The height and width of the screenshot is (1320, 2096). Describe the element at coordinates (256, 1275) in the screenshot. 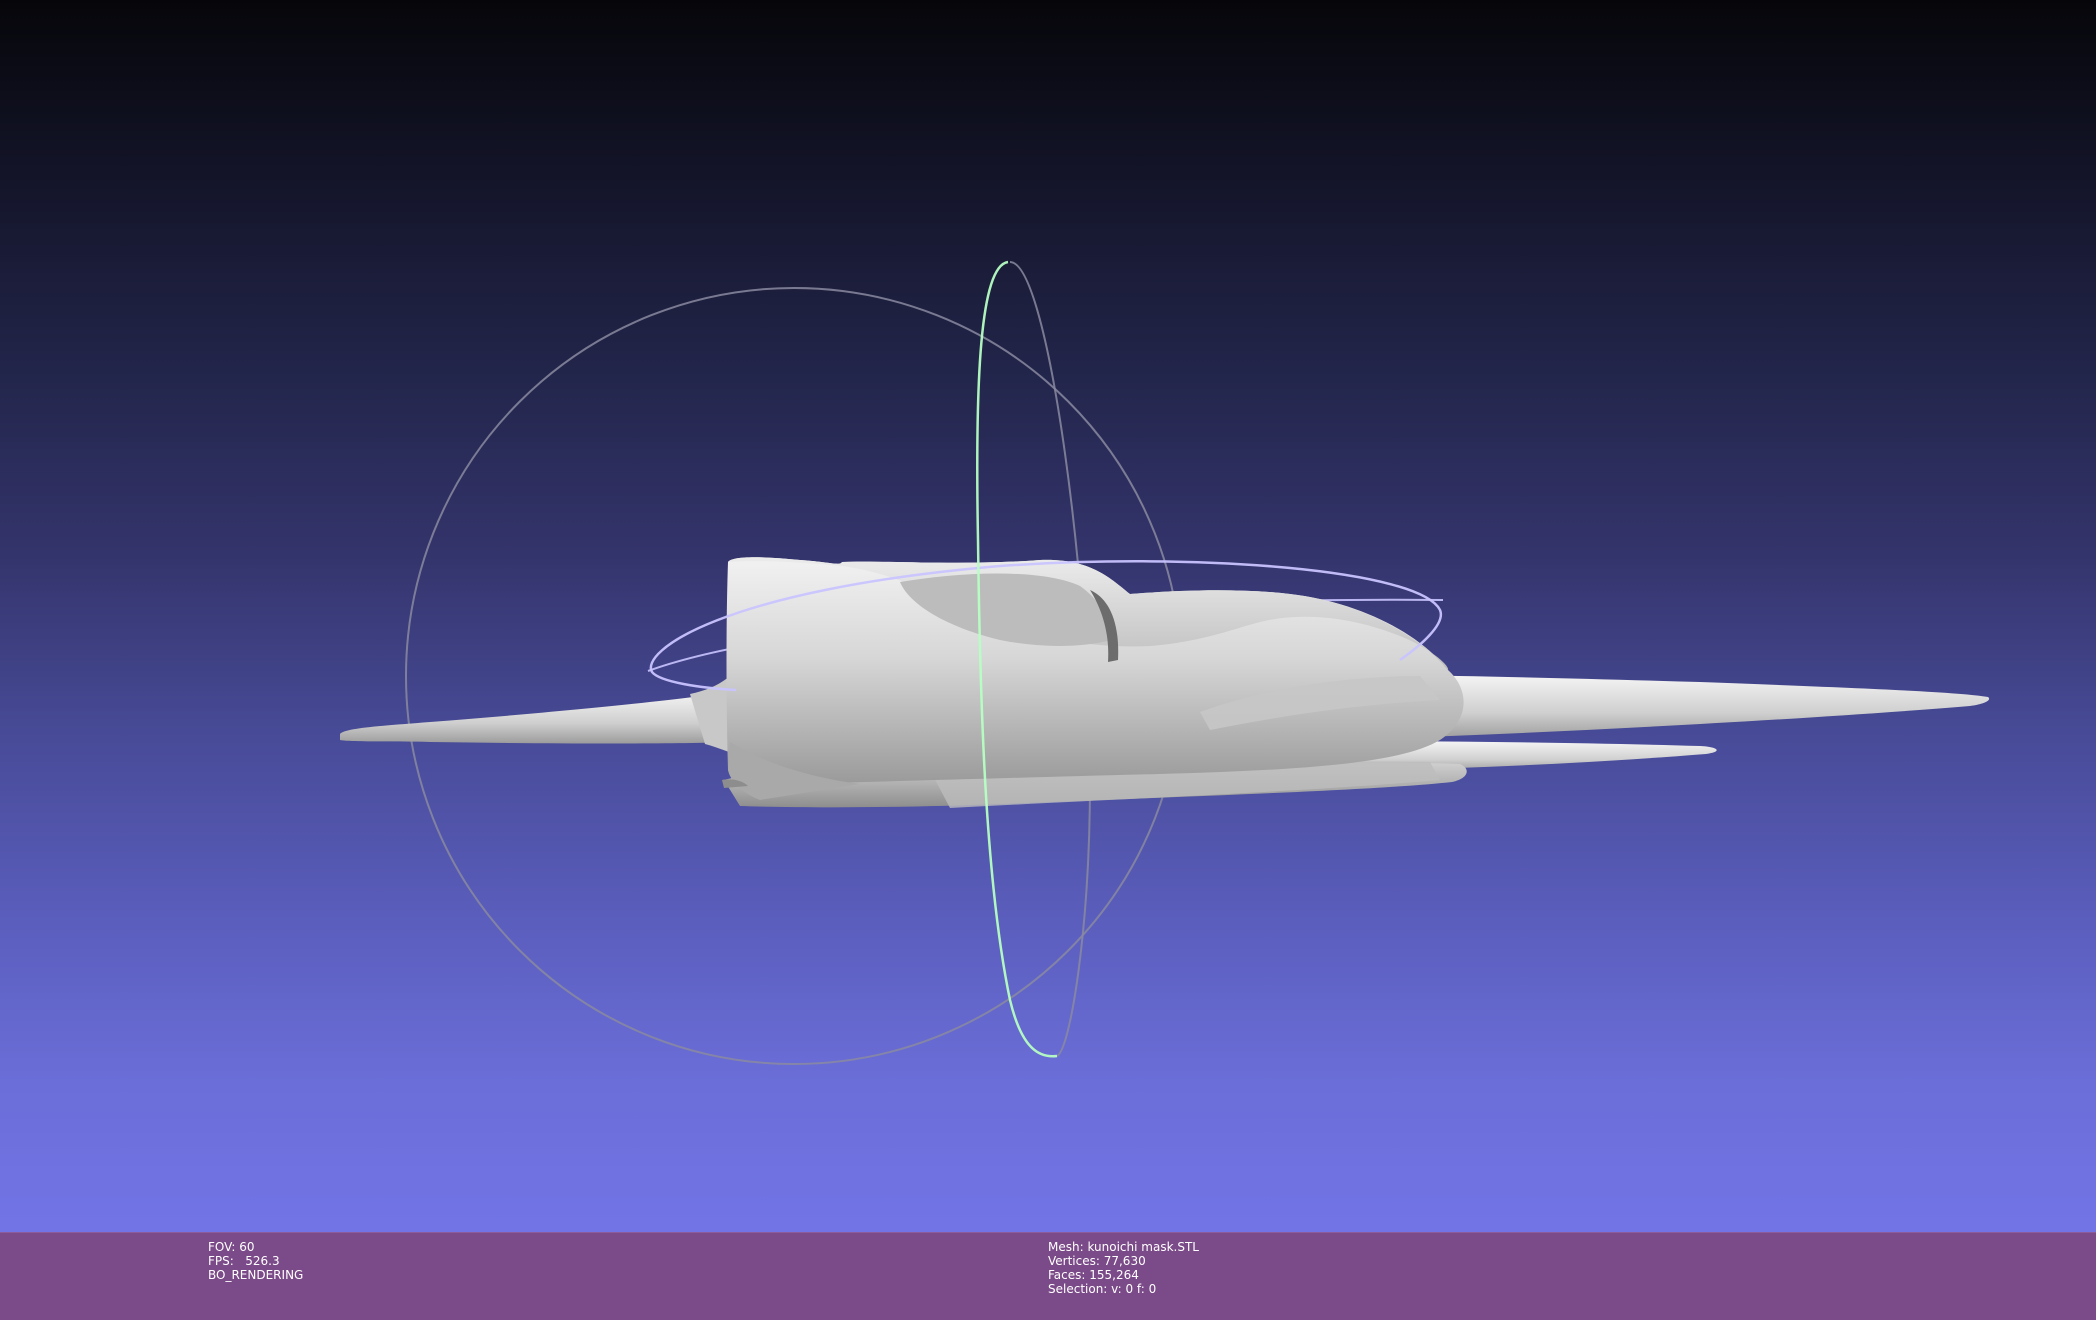

I see `render-mode-readout: BO_RENDERING` at that location.